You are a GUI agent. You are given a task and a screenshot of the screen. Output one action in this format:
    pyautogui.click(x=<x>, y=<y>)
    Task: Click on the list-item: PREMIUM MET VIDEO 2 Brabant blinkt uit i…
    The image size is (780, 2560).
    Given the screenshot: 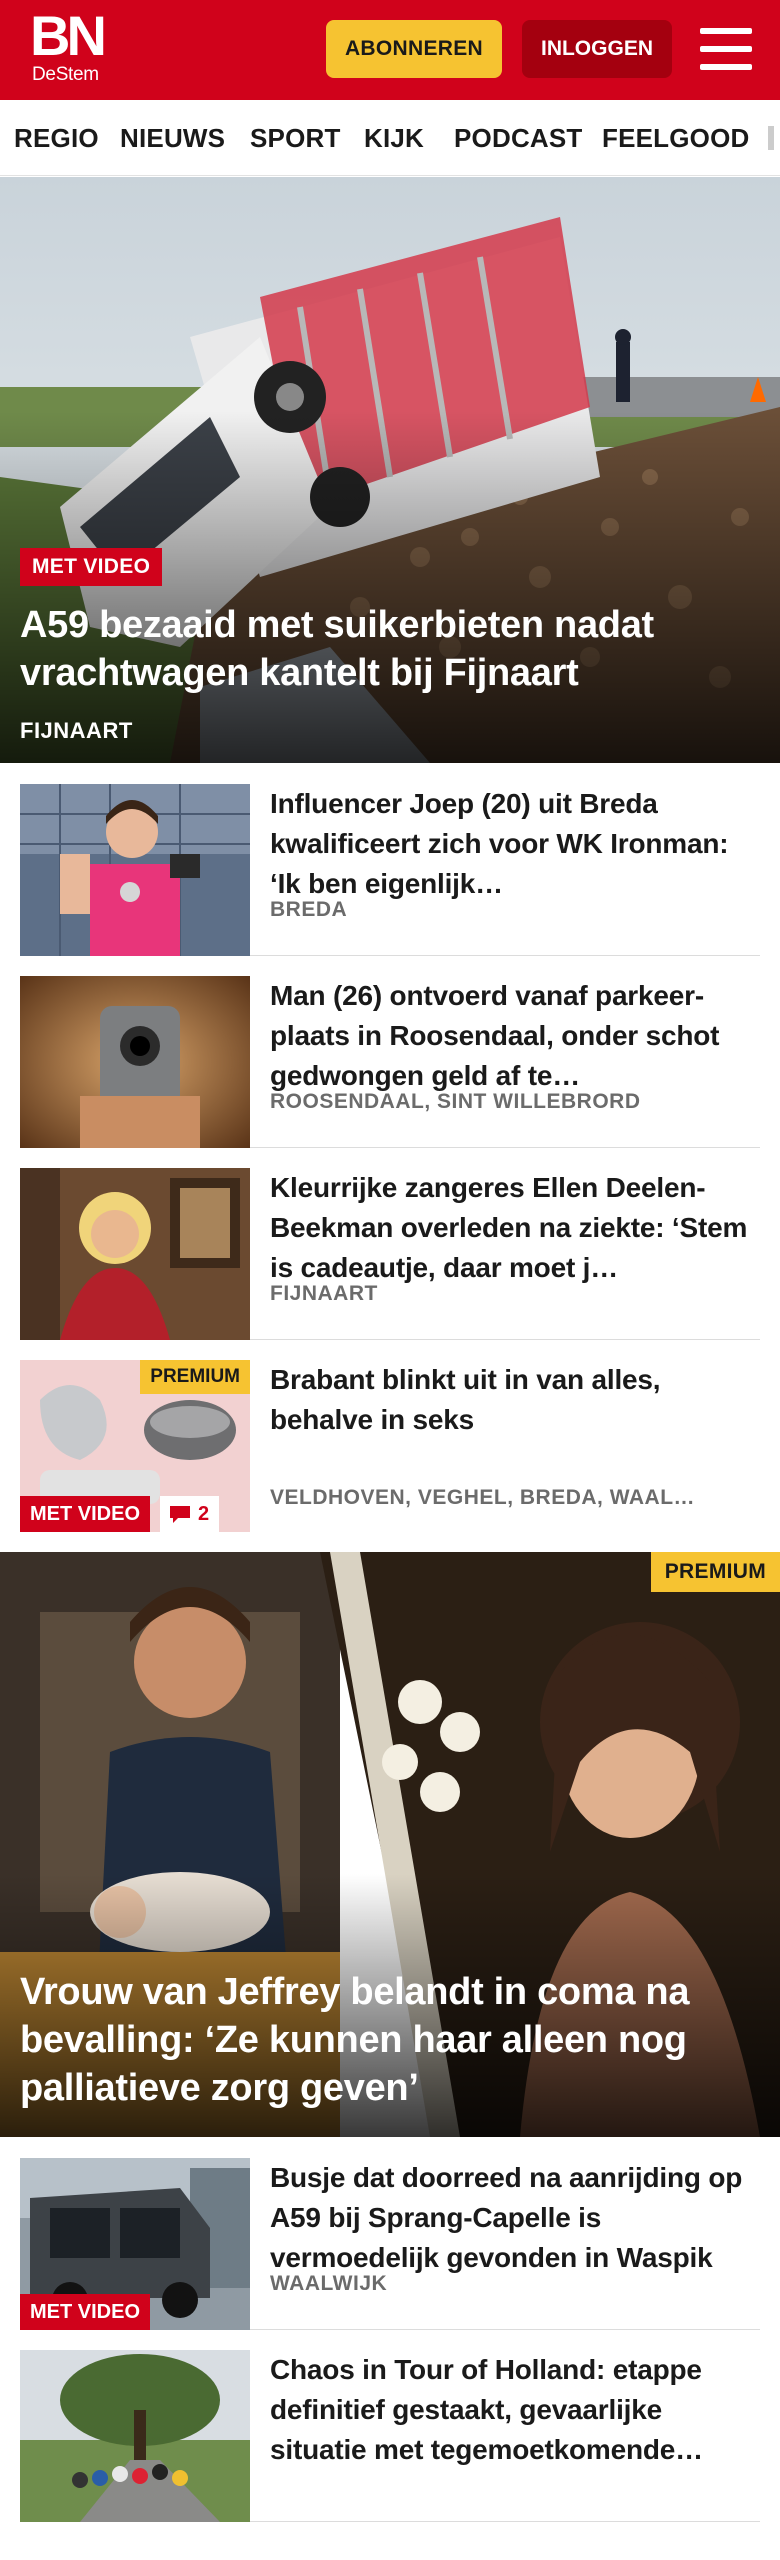 What is the action you would take?
    pyautogui.click(x=390, y=1436)
    